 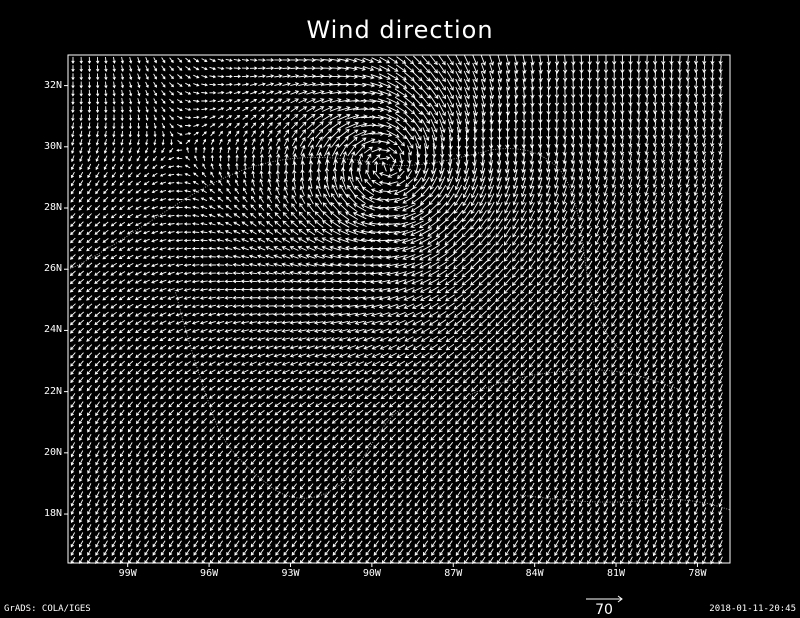 I want to click on lat-tick-label: 24N, so click(x=52, y=330).